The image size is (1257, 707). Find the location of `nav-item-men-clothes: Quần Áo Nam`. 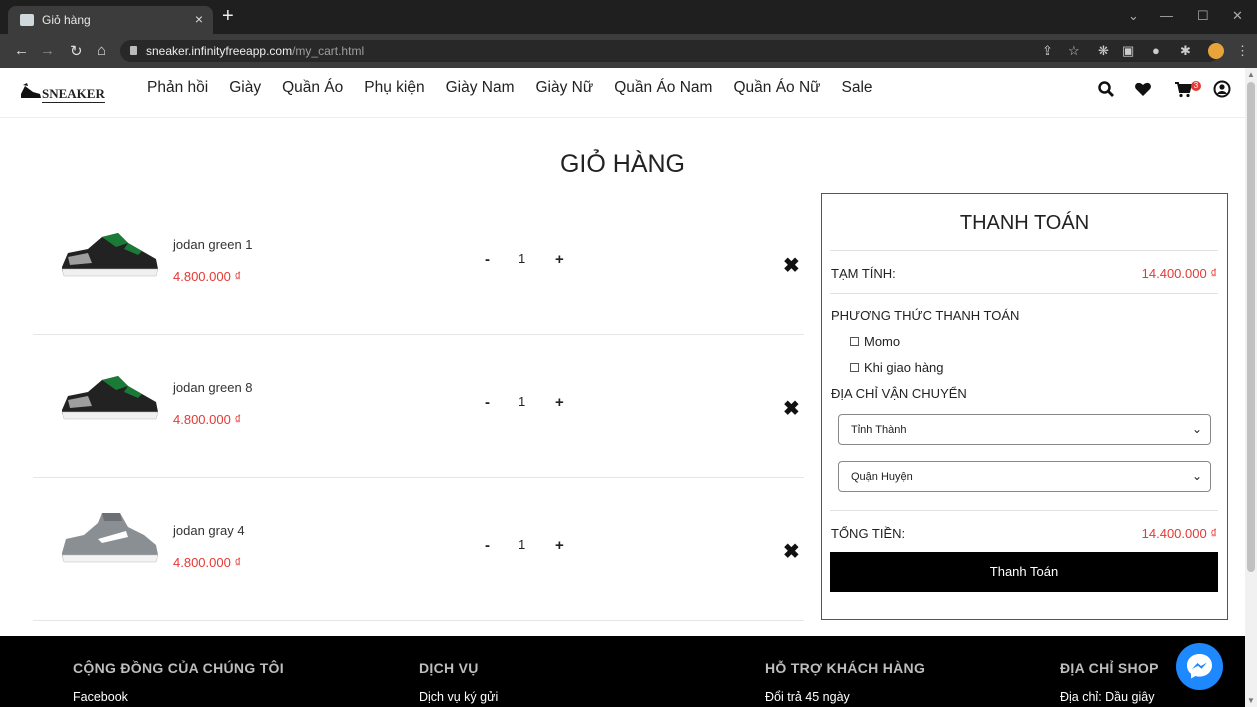

nav-item-men-clothes: Quần Áo Nam is located at coordinates (663, 87).